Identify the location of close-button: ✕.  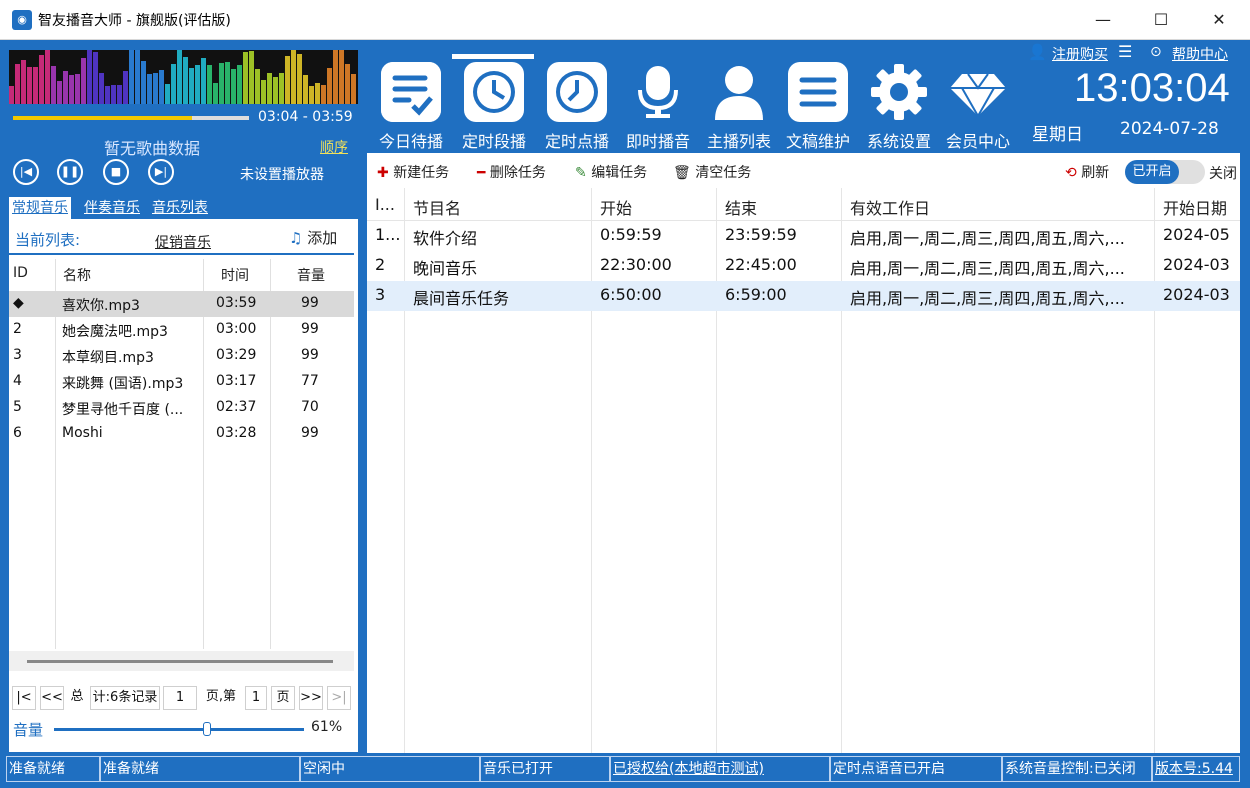
(1219, 20).